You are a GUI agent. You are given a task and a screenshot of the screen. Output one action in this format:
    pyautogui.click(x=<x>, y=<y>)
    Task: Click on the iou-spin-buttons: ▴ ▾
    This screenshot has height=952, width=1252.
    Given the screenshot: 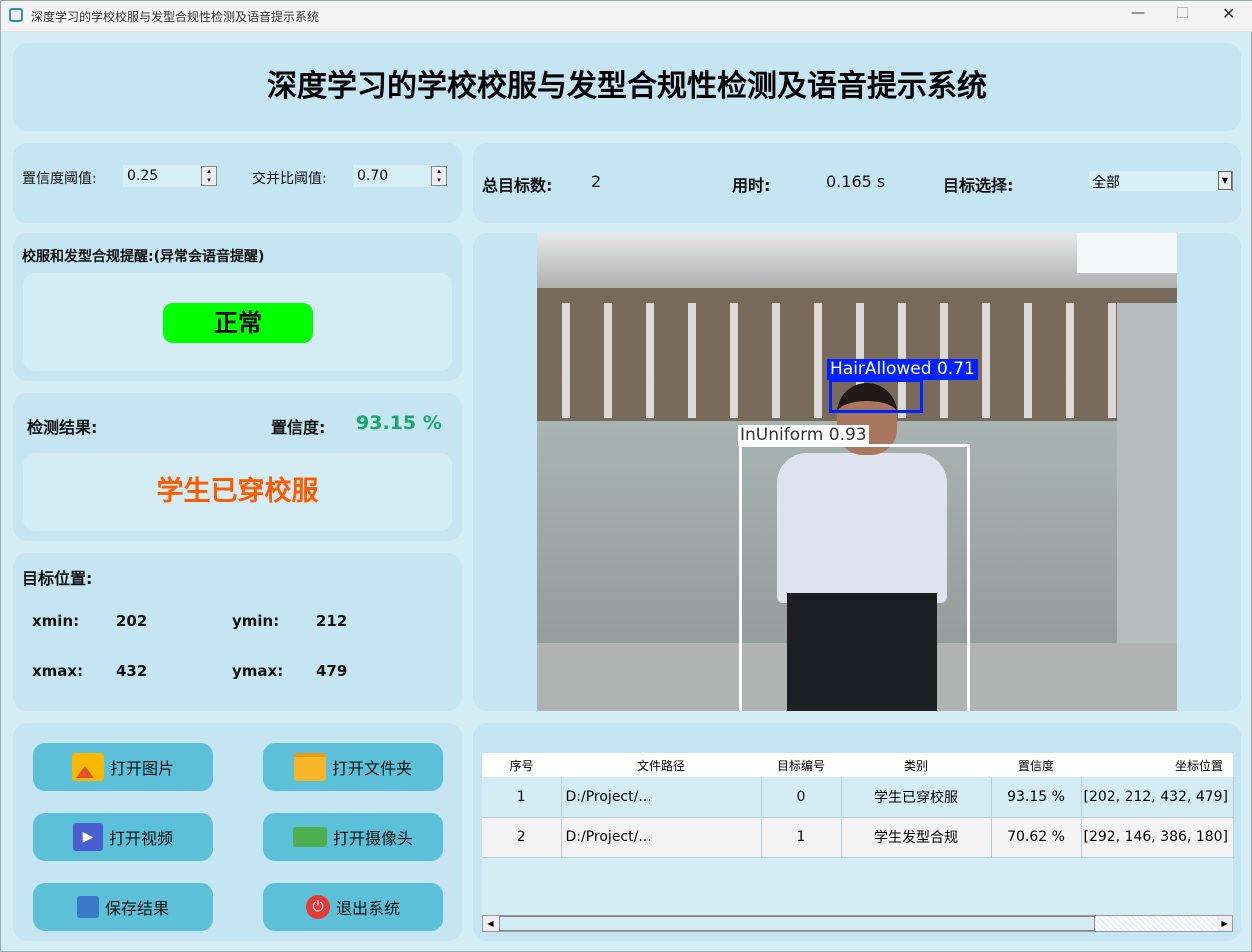 What is the action you would take?
    pyautogui.click(x=439, y=176)
    